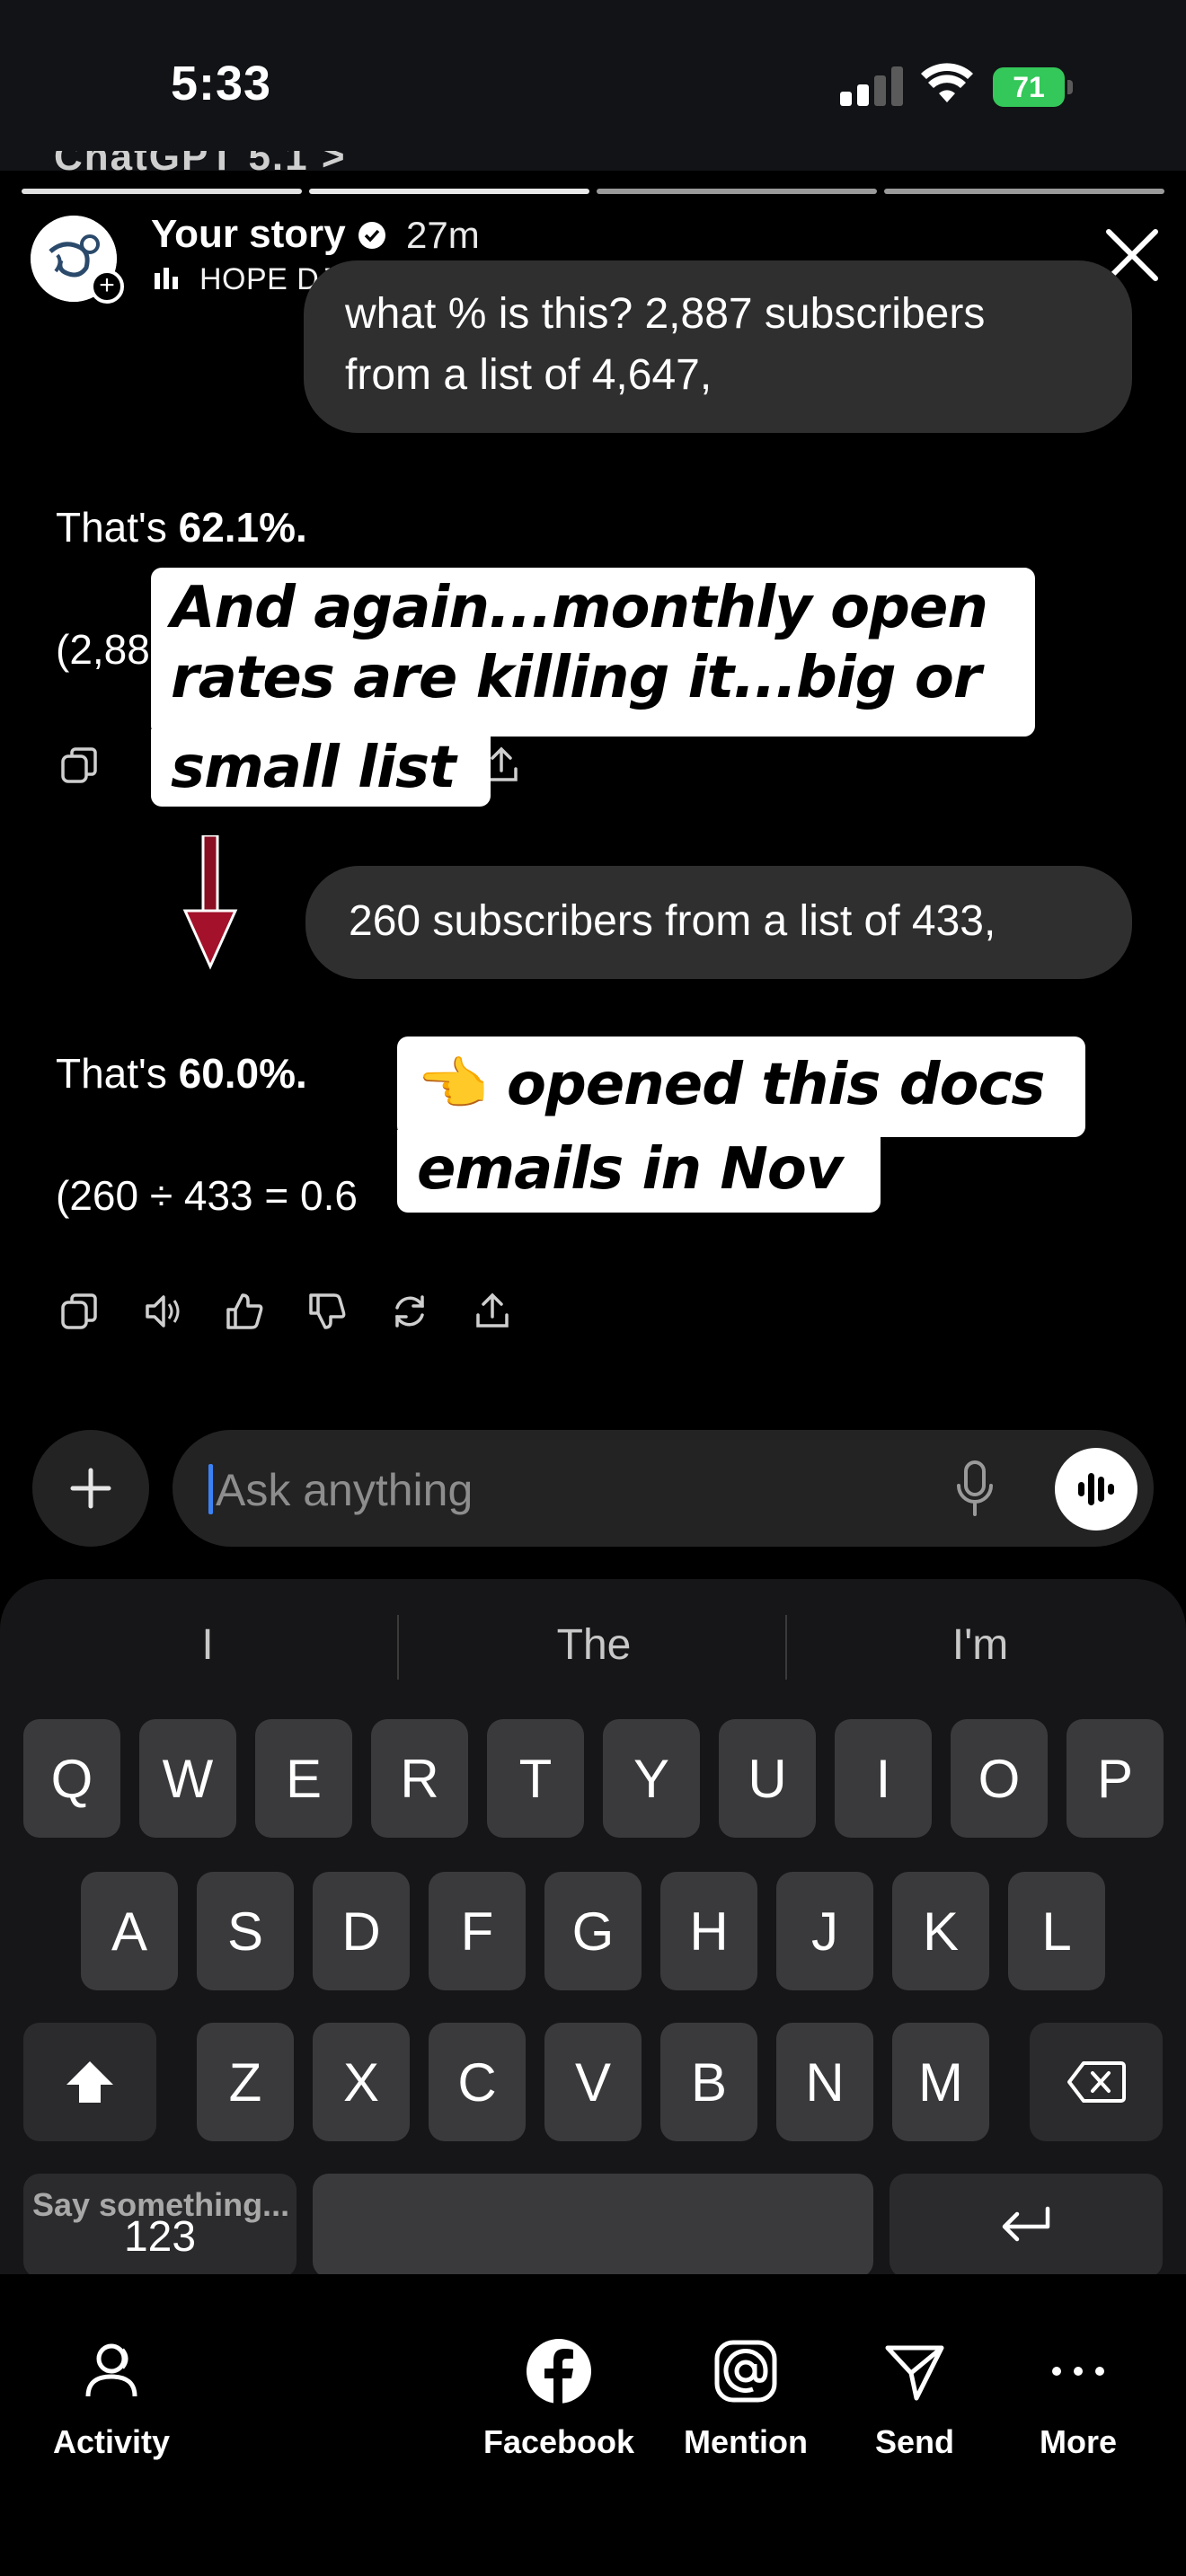  I want to click on add-attachment-button, so click(90, 1488).